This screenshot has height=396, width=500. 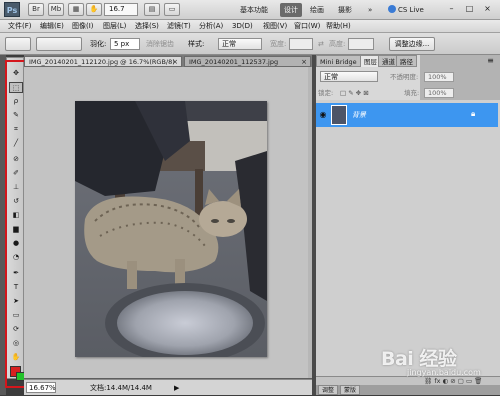 I want to click on pen-tool-icon: ✒, so click(x=16, y=273).